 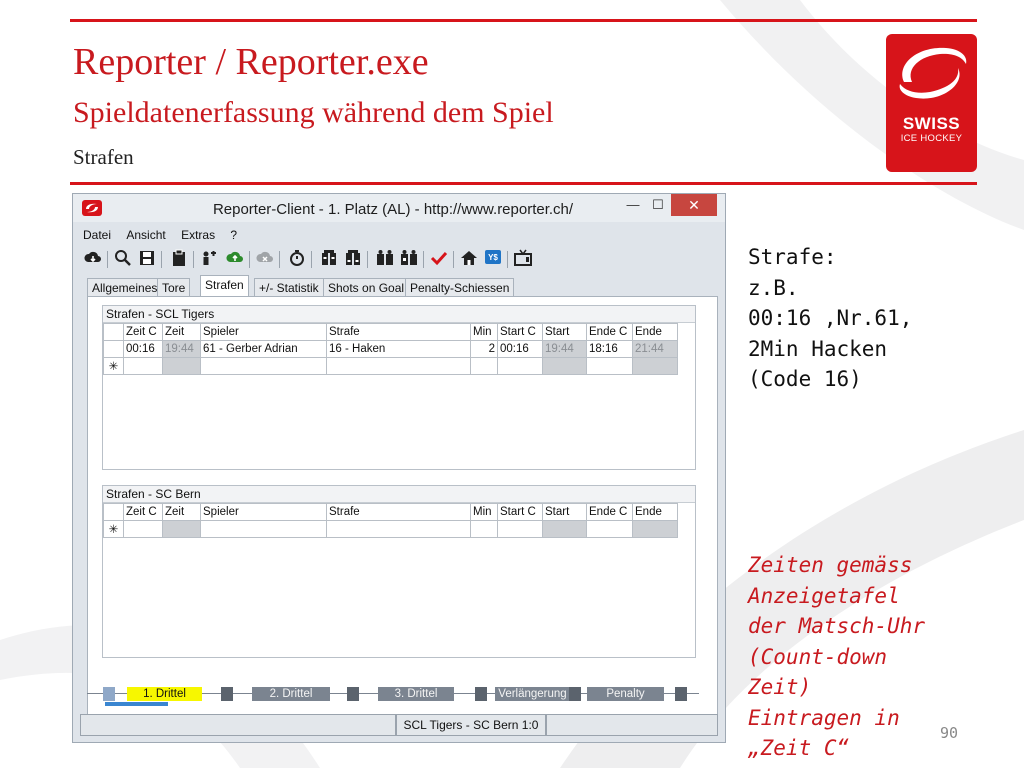 What do you see at coordinates (460, 287) in the screenshot?
I see `tab-penalty-schiessen: Penalty-Schiessen` at bounding box center [460, 287].